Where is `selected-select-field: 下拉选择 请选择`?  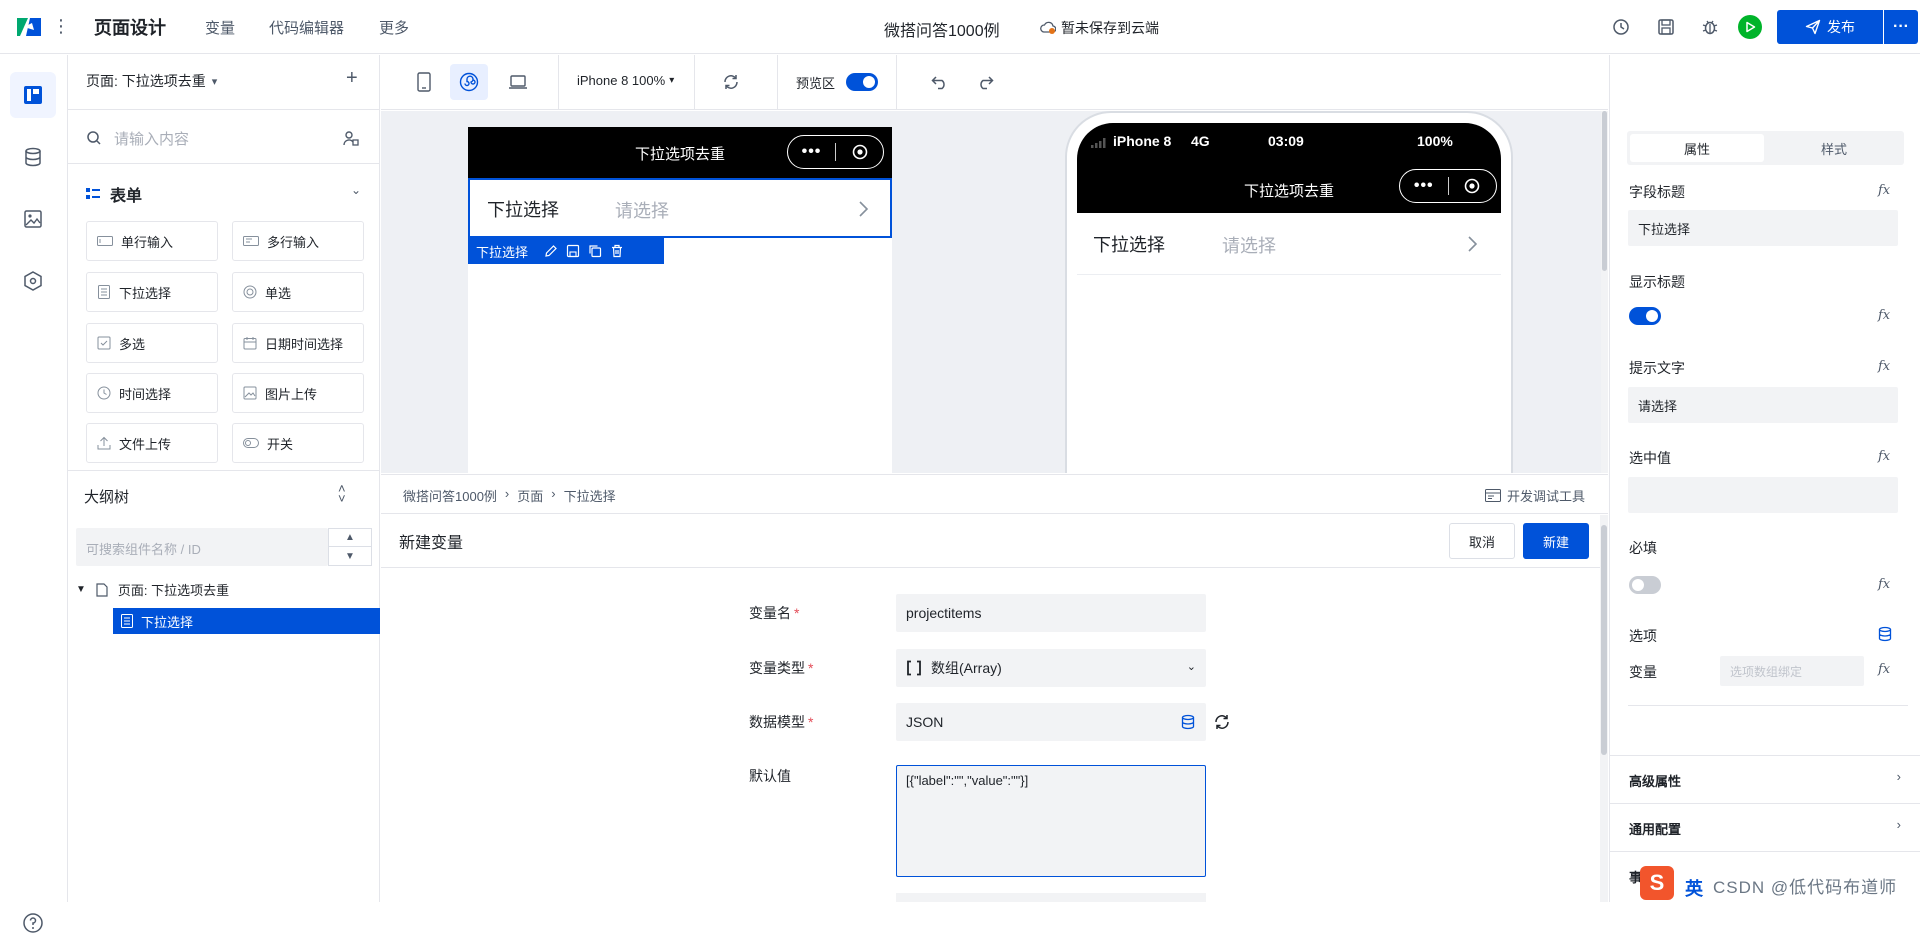 selected-select-field: 下拉选择 请选择 is located at coordinates (680, 208).